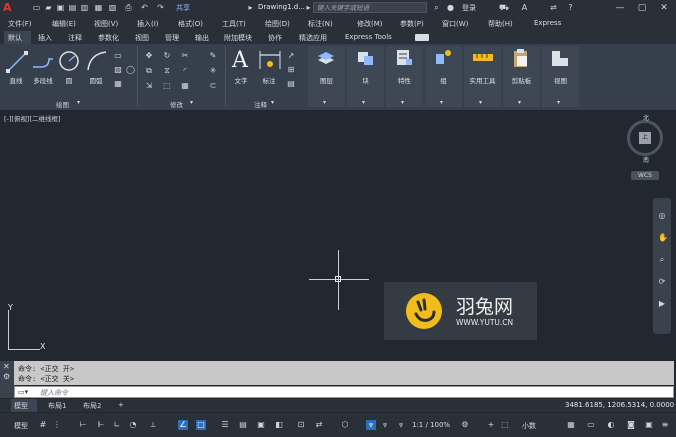 This screenshot has width=676, height=437. I want to click on rotate-icon: ↻, so click(167, 56).